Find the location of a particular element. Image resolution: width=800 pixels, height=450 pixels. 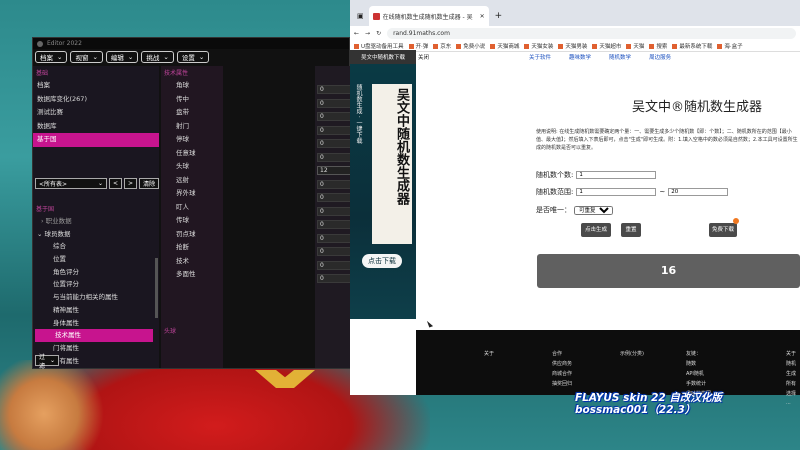

url-input: rand.91maths.com is located at coordinates (591, 33).